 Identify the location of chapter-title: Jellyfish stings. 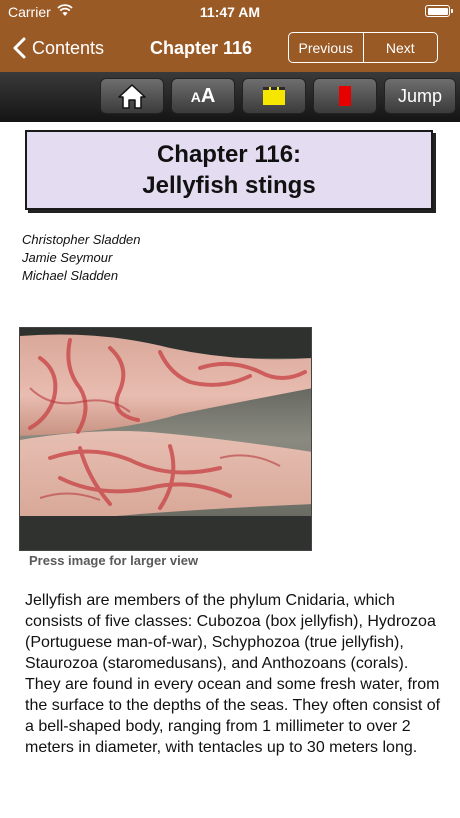
(229, 185).